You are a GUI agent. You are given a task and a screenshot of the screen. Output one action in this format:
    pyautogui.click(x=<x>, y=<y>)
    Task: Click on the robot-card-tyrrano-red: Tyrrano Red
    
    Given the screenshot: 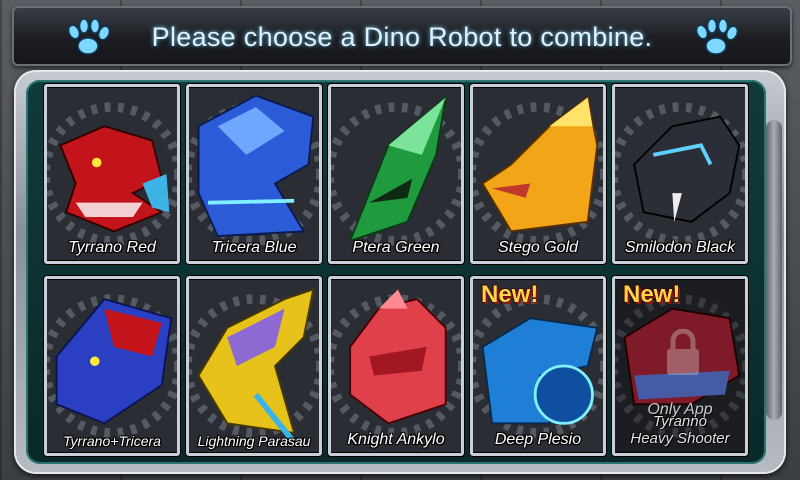 What is the action you would take?
    pyautogui.click(x=112, y=174)
    